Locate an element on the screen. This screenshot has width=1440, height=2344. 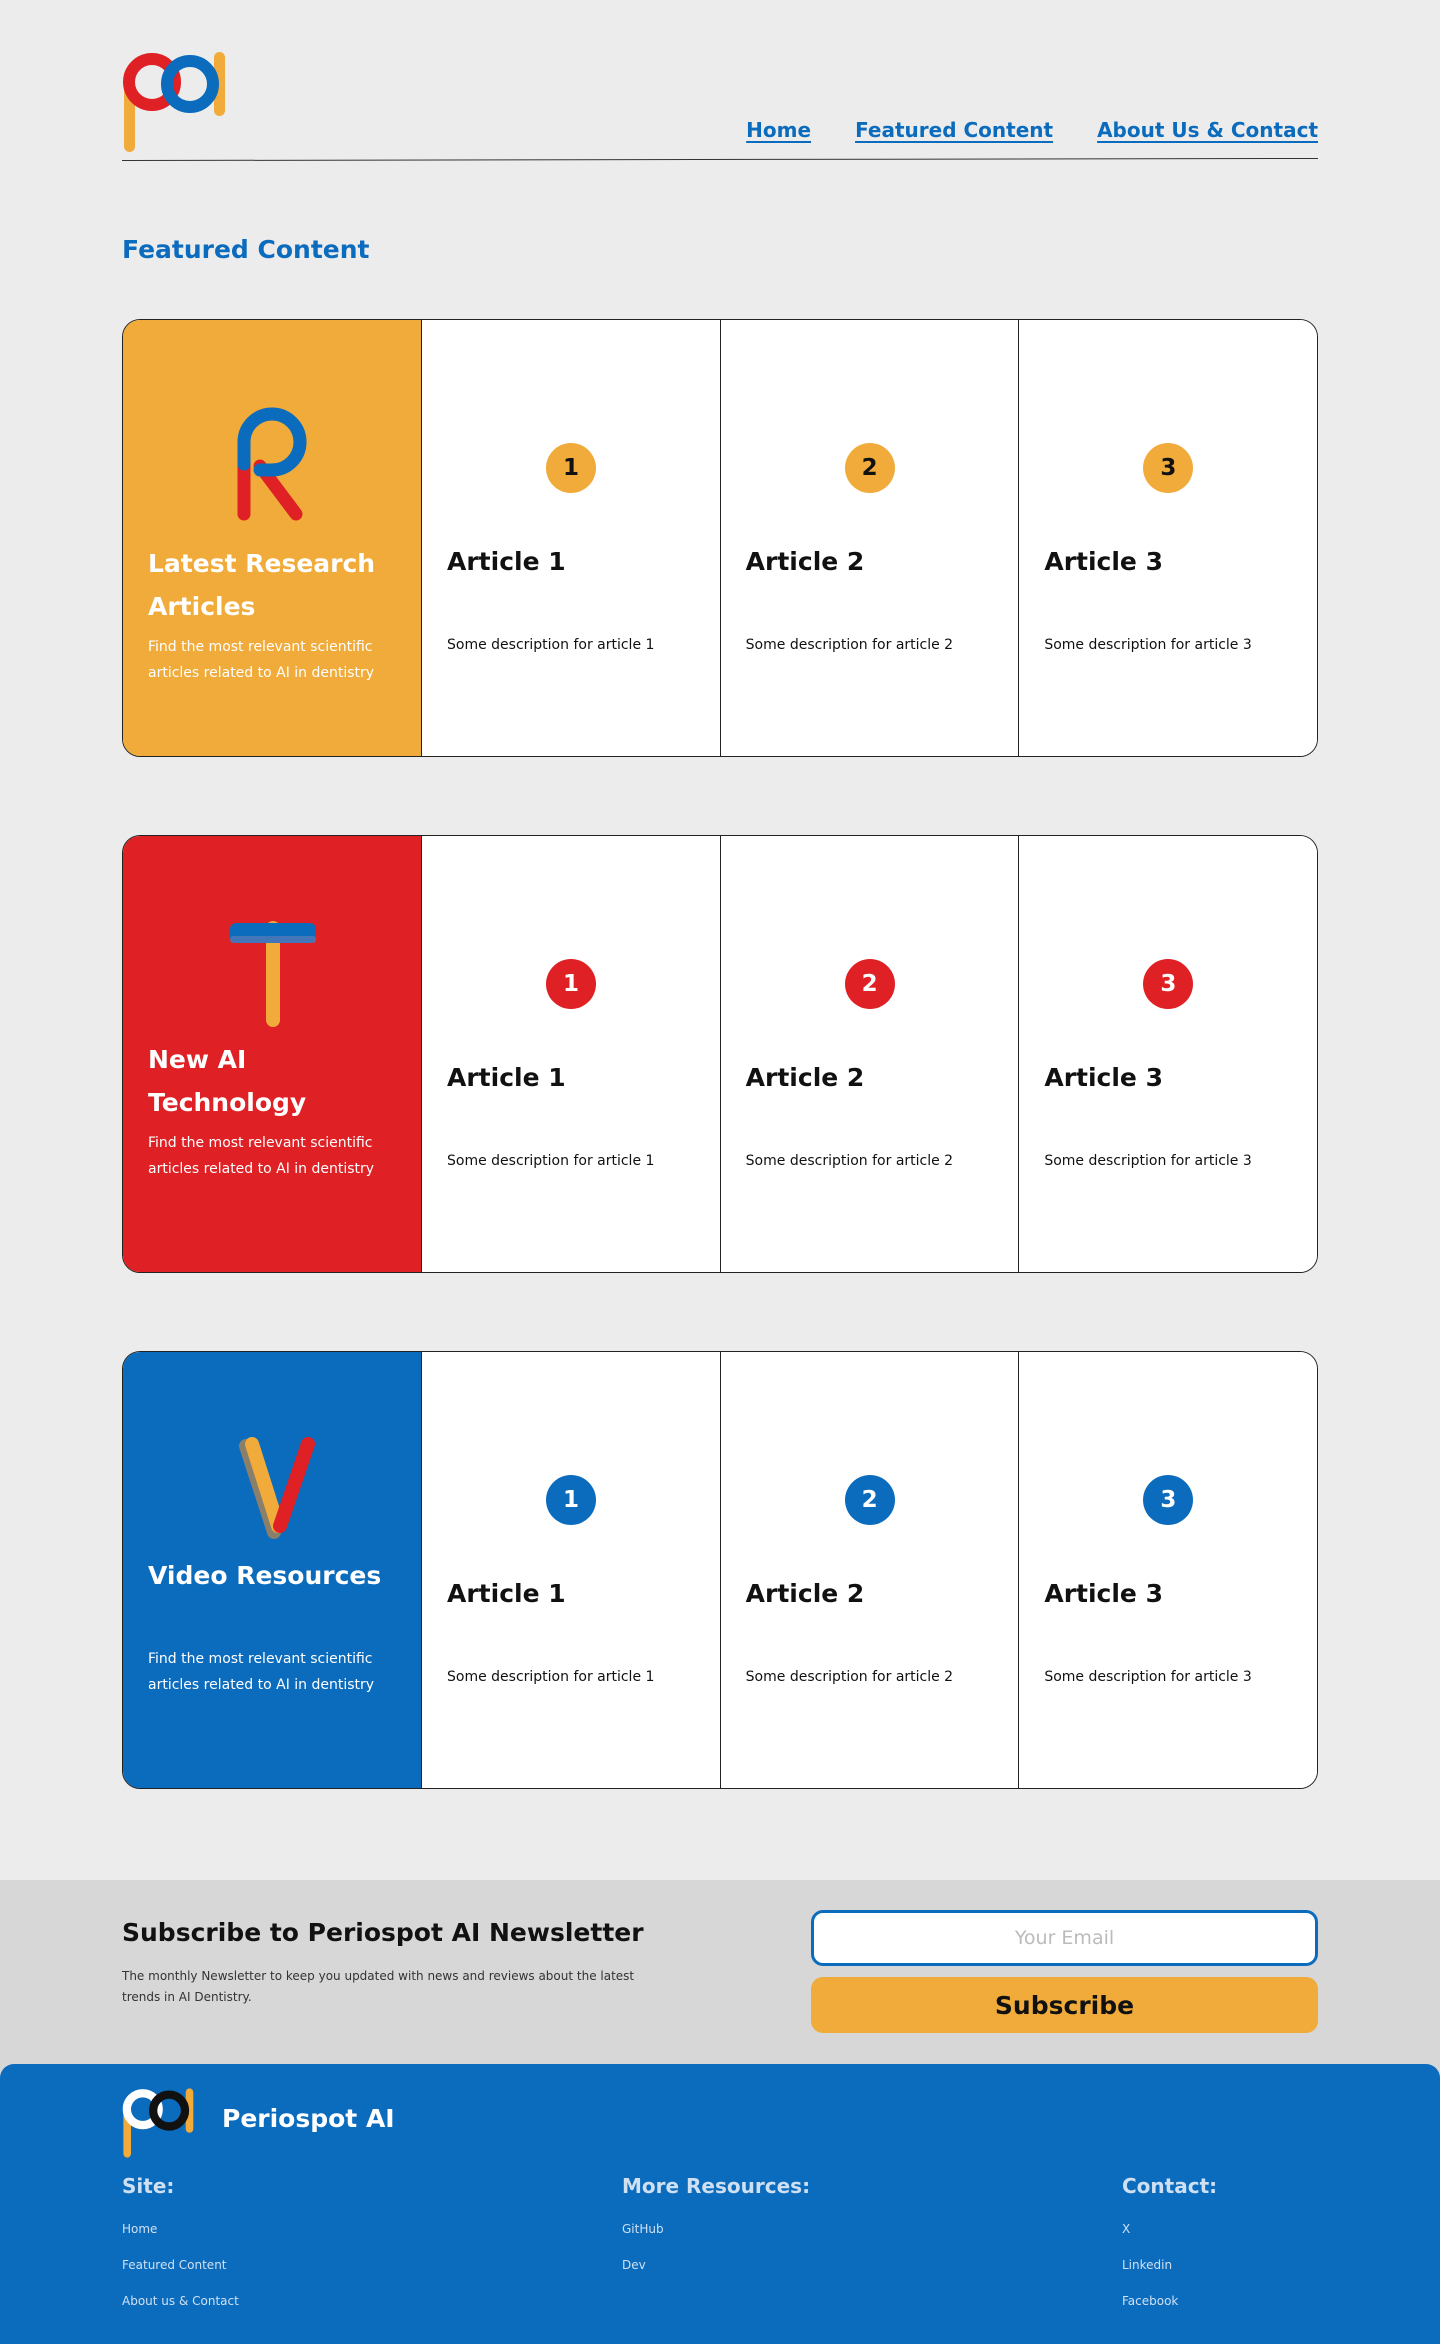
footer-contact-column: Contact: X Linkedin Facebook is located at coordinates (1169, 2252).